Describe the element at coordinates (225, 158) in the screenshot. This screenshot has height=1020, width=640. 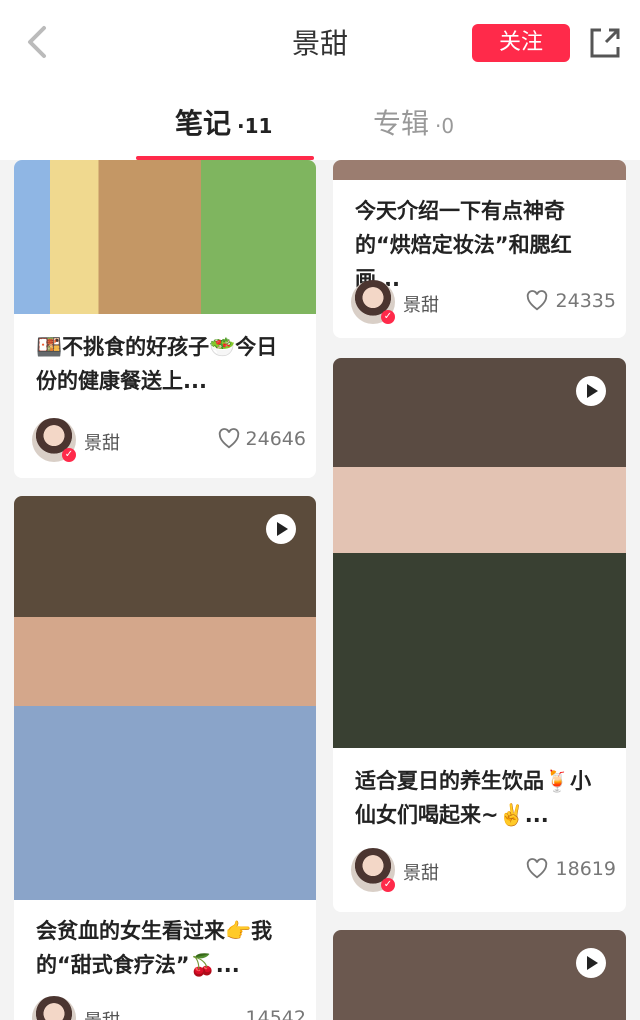
I see `active-tab-indicator` at that location.